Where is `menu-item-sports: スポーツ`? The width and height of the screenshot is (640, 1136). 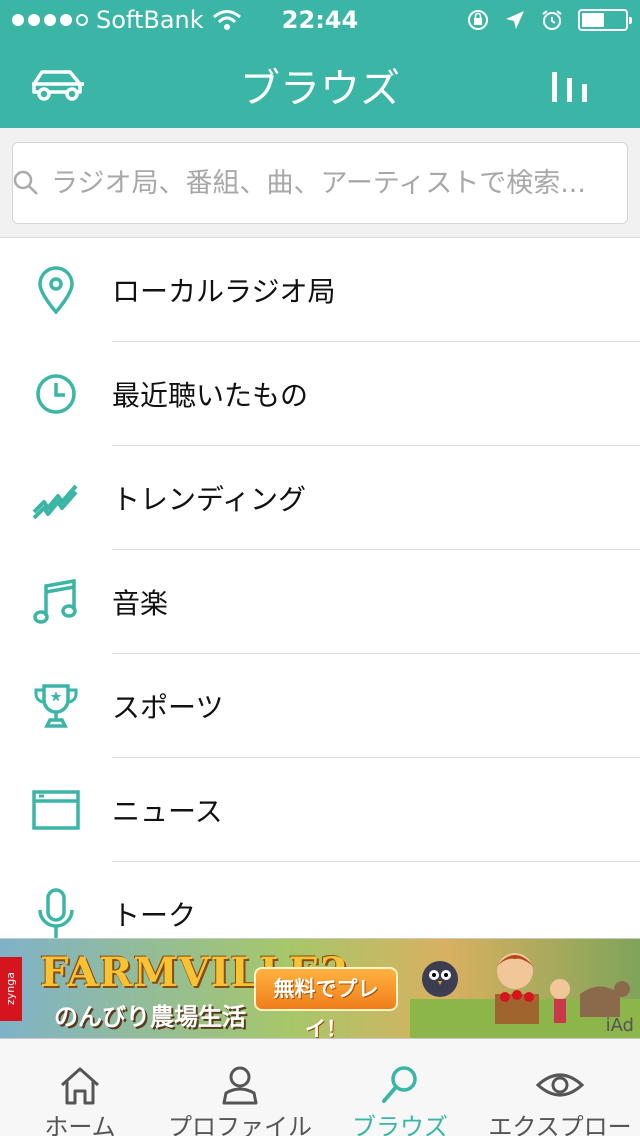 menu-item-sports: スポーツ is located at coordinates (320, 706).